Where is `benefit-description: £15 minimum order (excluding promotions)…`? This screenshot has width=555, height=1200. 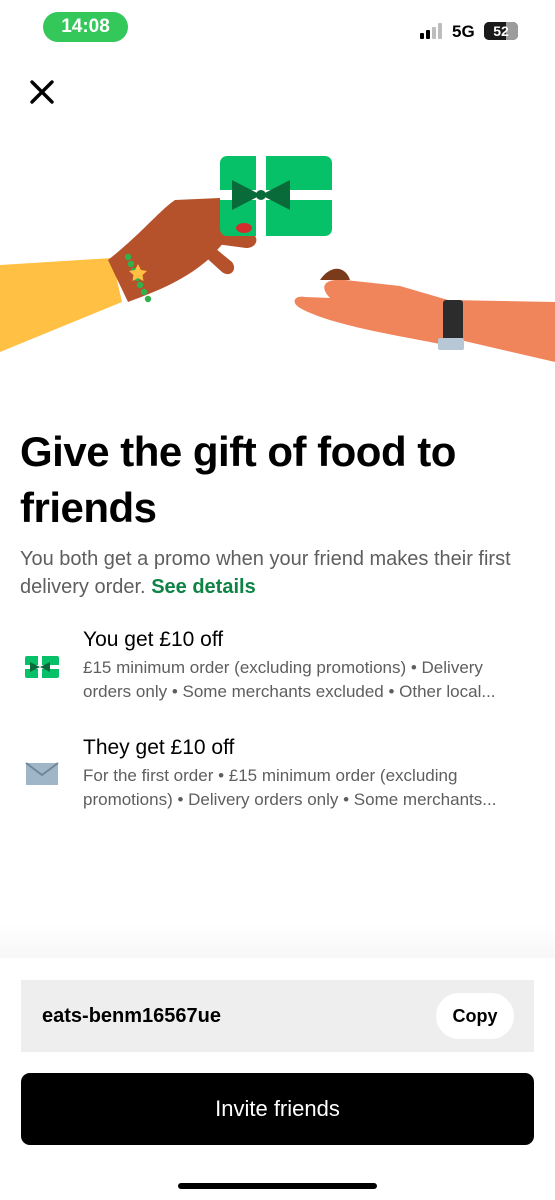 benefit-description: £15 minimum order (excluding promotions)… is located at coordinates (308, 680).